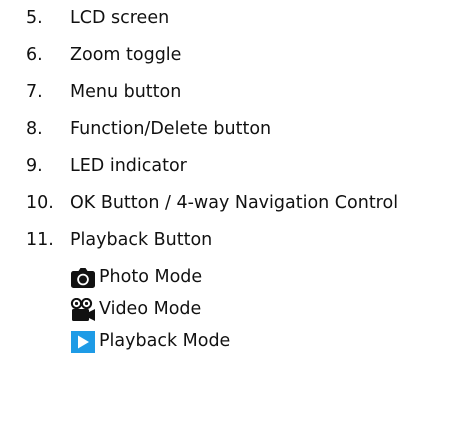 Image resolution: width=465 pixels, height=421 pixels. What do you see at coordinates (241, 170) in the screenshot?
I see `list-item: 9. LED indicator` at bounding box center [241, 170].